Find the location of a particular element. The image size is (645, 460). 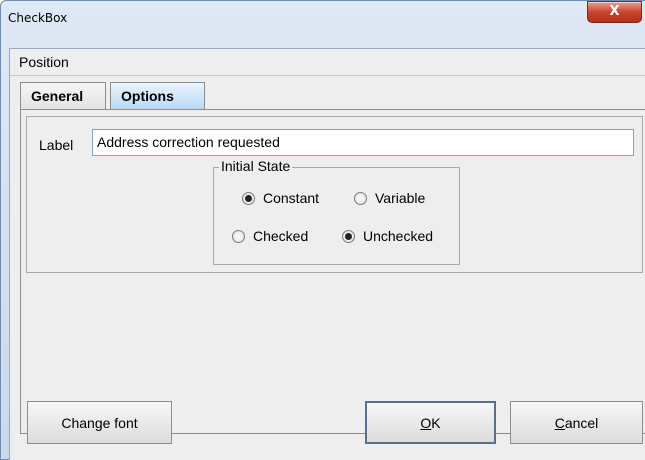

radio-label: Unchecked is located at coordinates (398, 236).